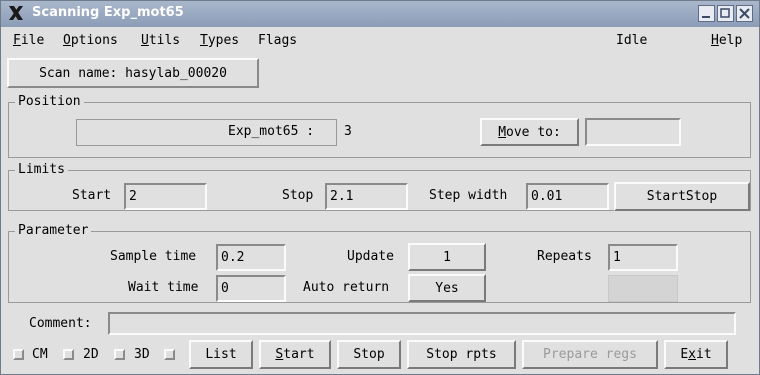  What do you see at coordinates (163, 287) in the screenshot?
I see `wait-time-label: Wait time` at bounding box center [163, 287].